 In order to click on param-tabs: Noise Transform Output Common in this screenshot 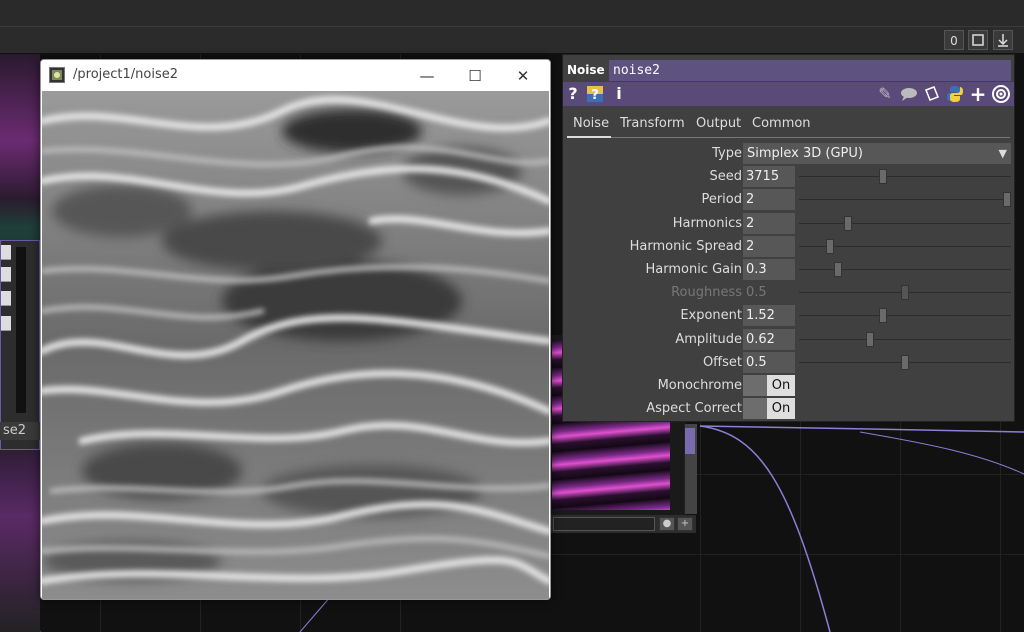, I will do `click(788, 125)`.